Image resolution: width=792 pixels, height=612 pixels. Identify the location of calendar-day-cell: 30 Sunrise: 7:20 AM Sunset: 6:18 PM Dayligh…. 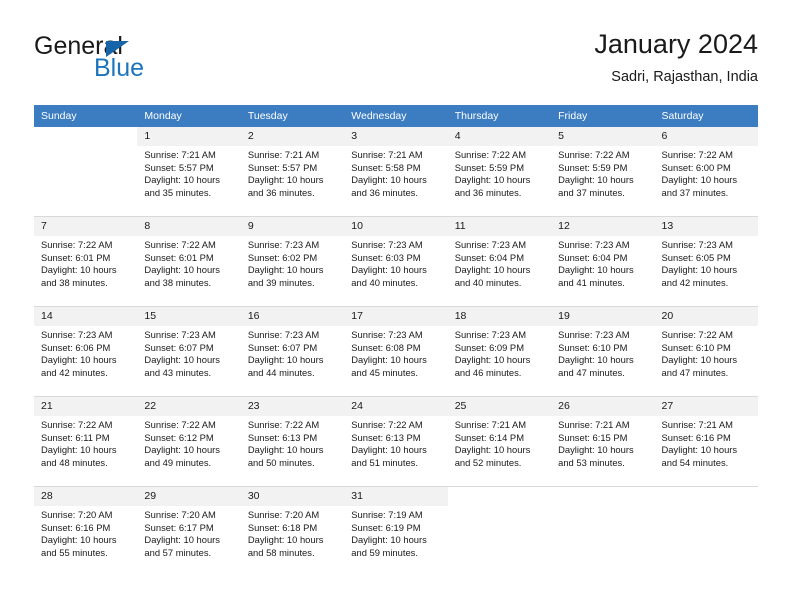
(292, 531).